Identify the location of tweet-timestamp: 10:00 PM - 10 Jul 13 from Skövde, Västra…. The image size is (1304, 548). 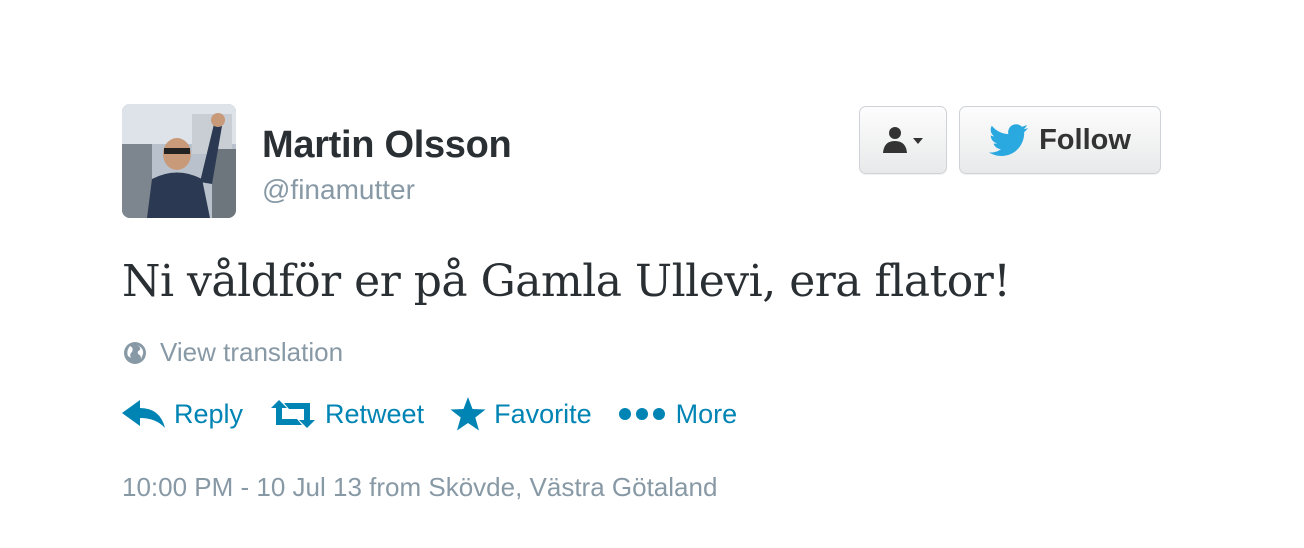
(419, 487).